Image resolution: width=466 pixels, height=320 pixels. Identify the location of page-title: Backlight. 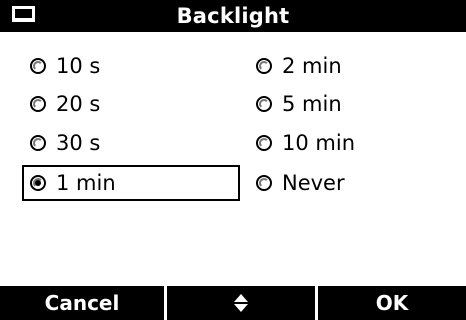
(233, 16).